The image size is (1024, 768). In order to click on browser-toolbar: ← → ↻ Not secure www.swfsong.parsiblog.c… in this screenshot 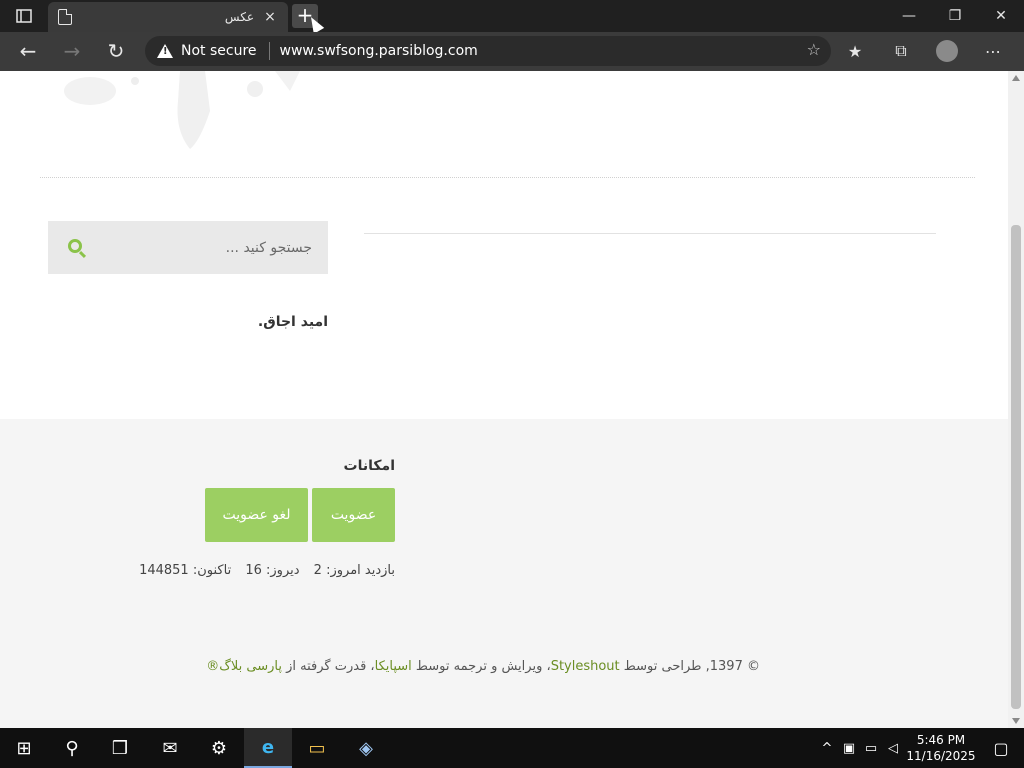, I will do `click(512, 51)`.